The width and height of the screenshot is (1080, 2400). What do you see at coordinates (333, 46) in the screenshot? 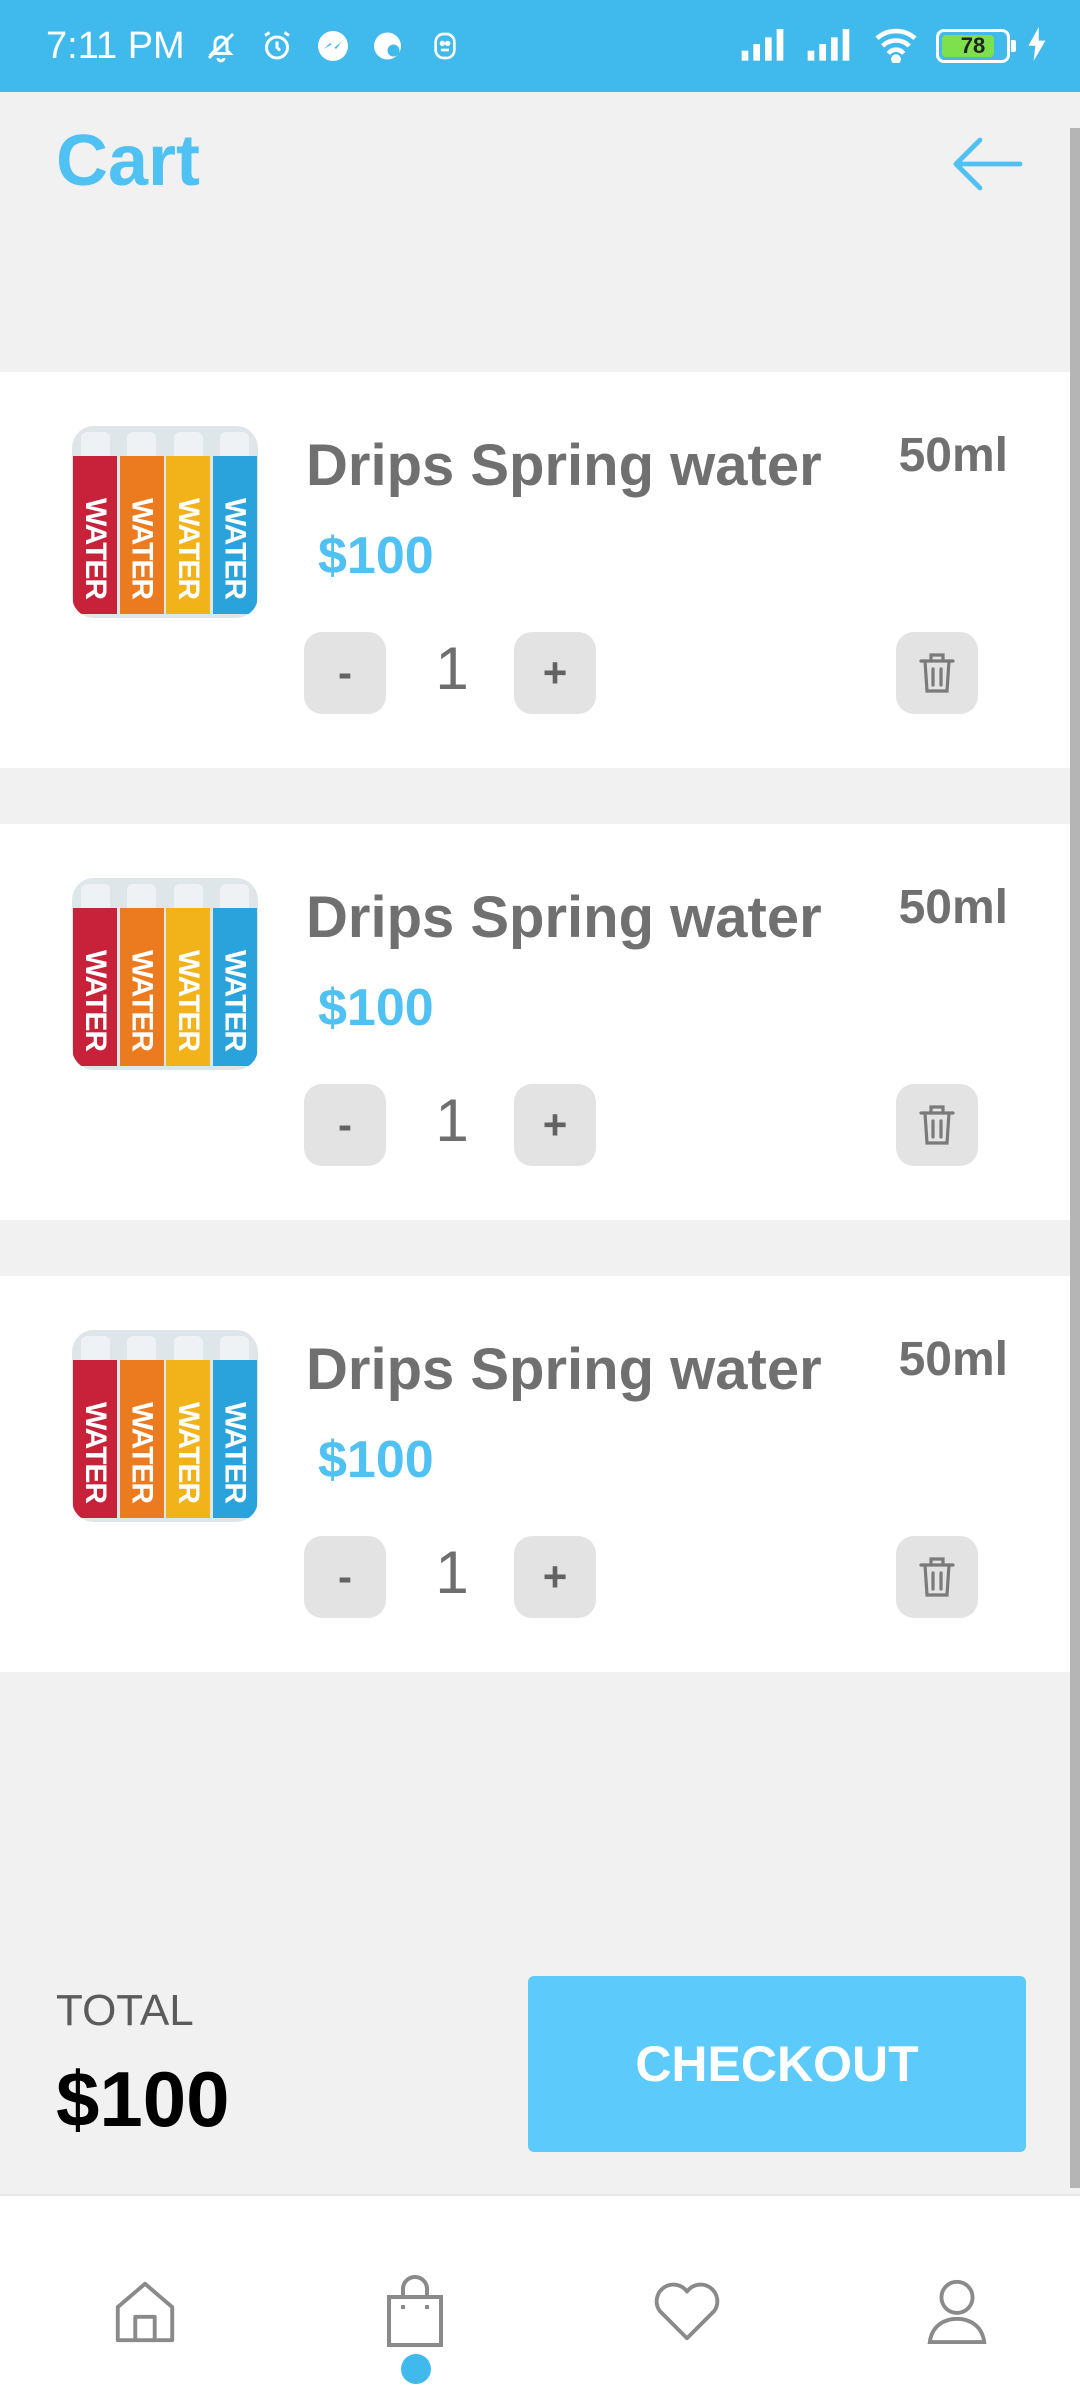
I see `messenger-icon` at bounding box center [333, 46].